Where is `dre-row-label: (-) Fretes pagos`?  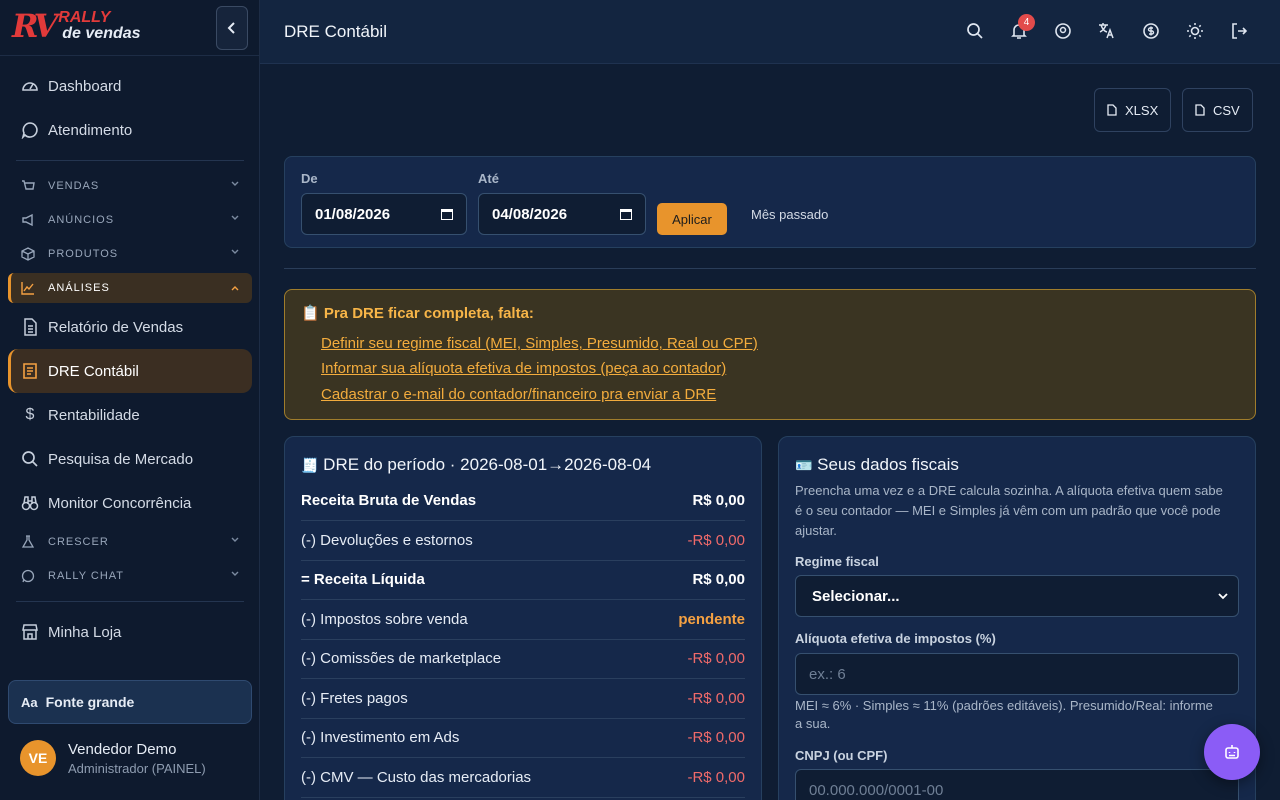
dre-row-label: (-) Fretes pagos is located at coordinates (354, 698).